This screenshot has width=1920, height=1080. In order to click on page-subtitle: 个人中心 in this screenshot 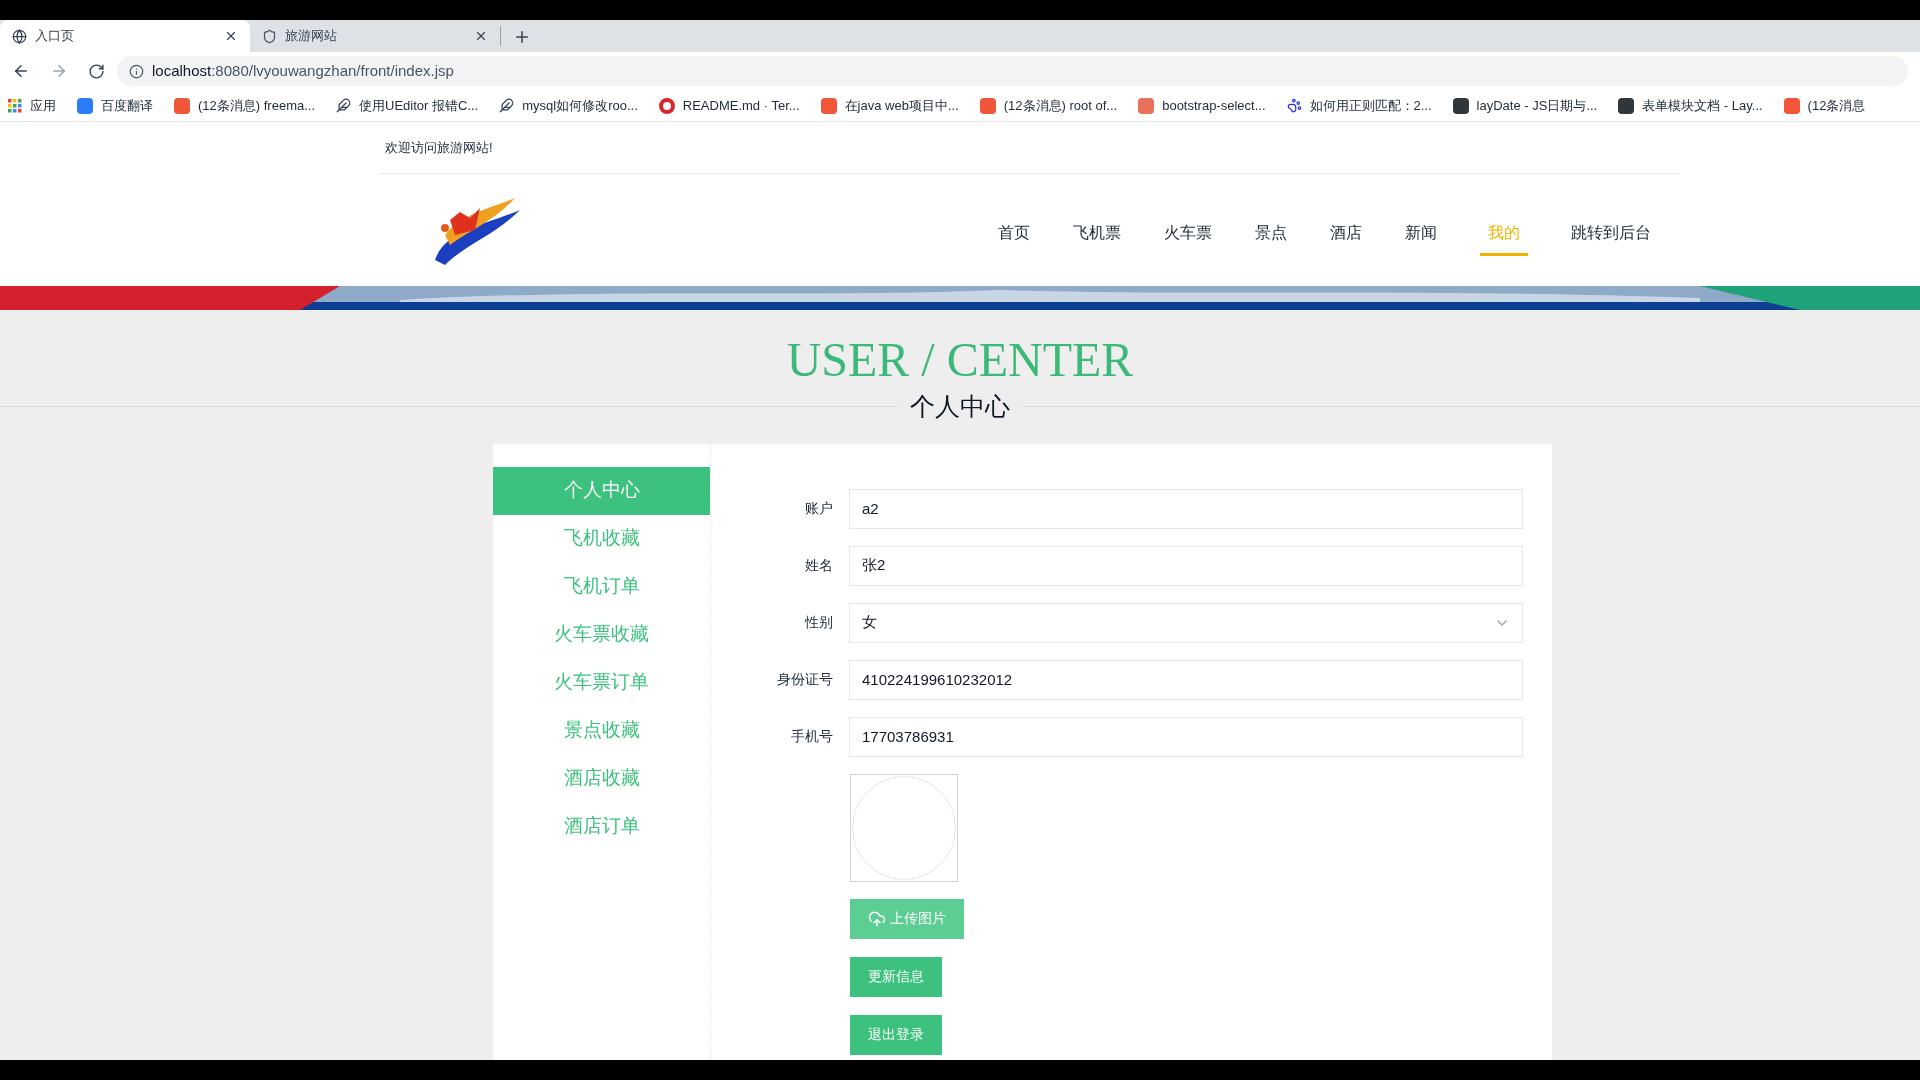, I will do `click(960, 406)`.